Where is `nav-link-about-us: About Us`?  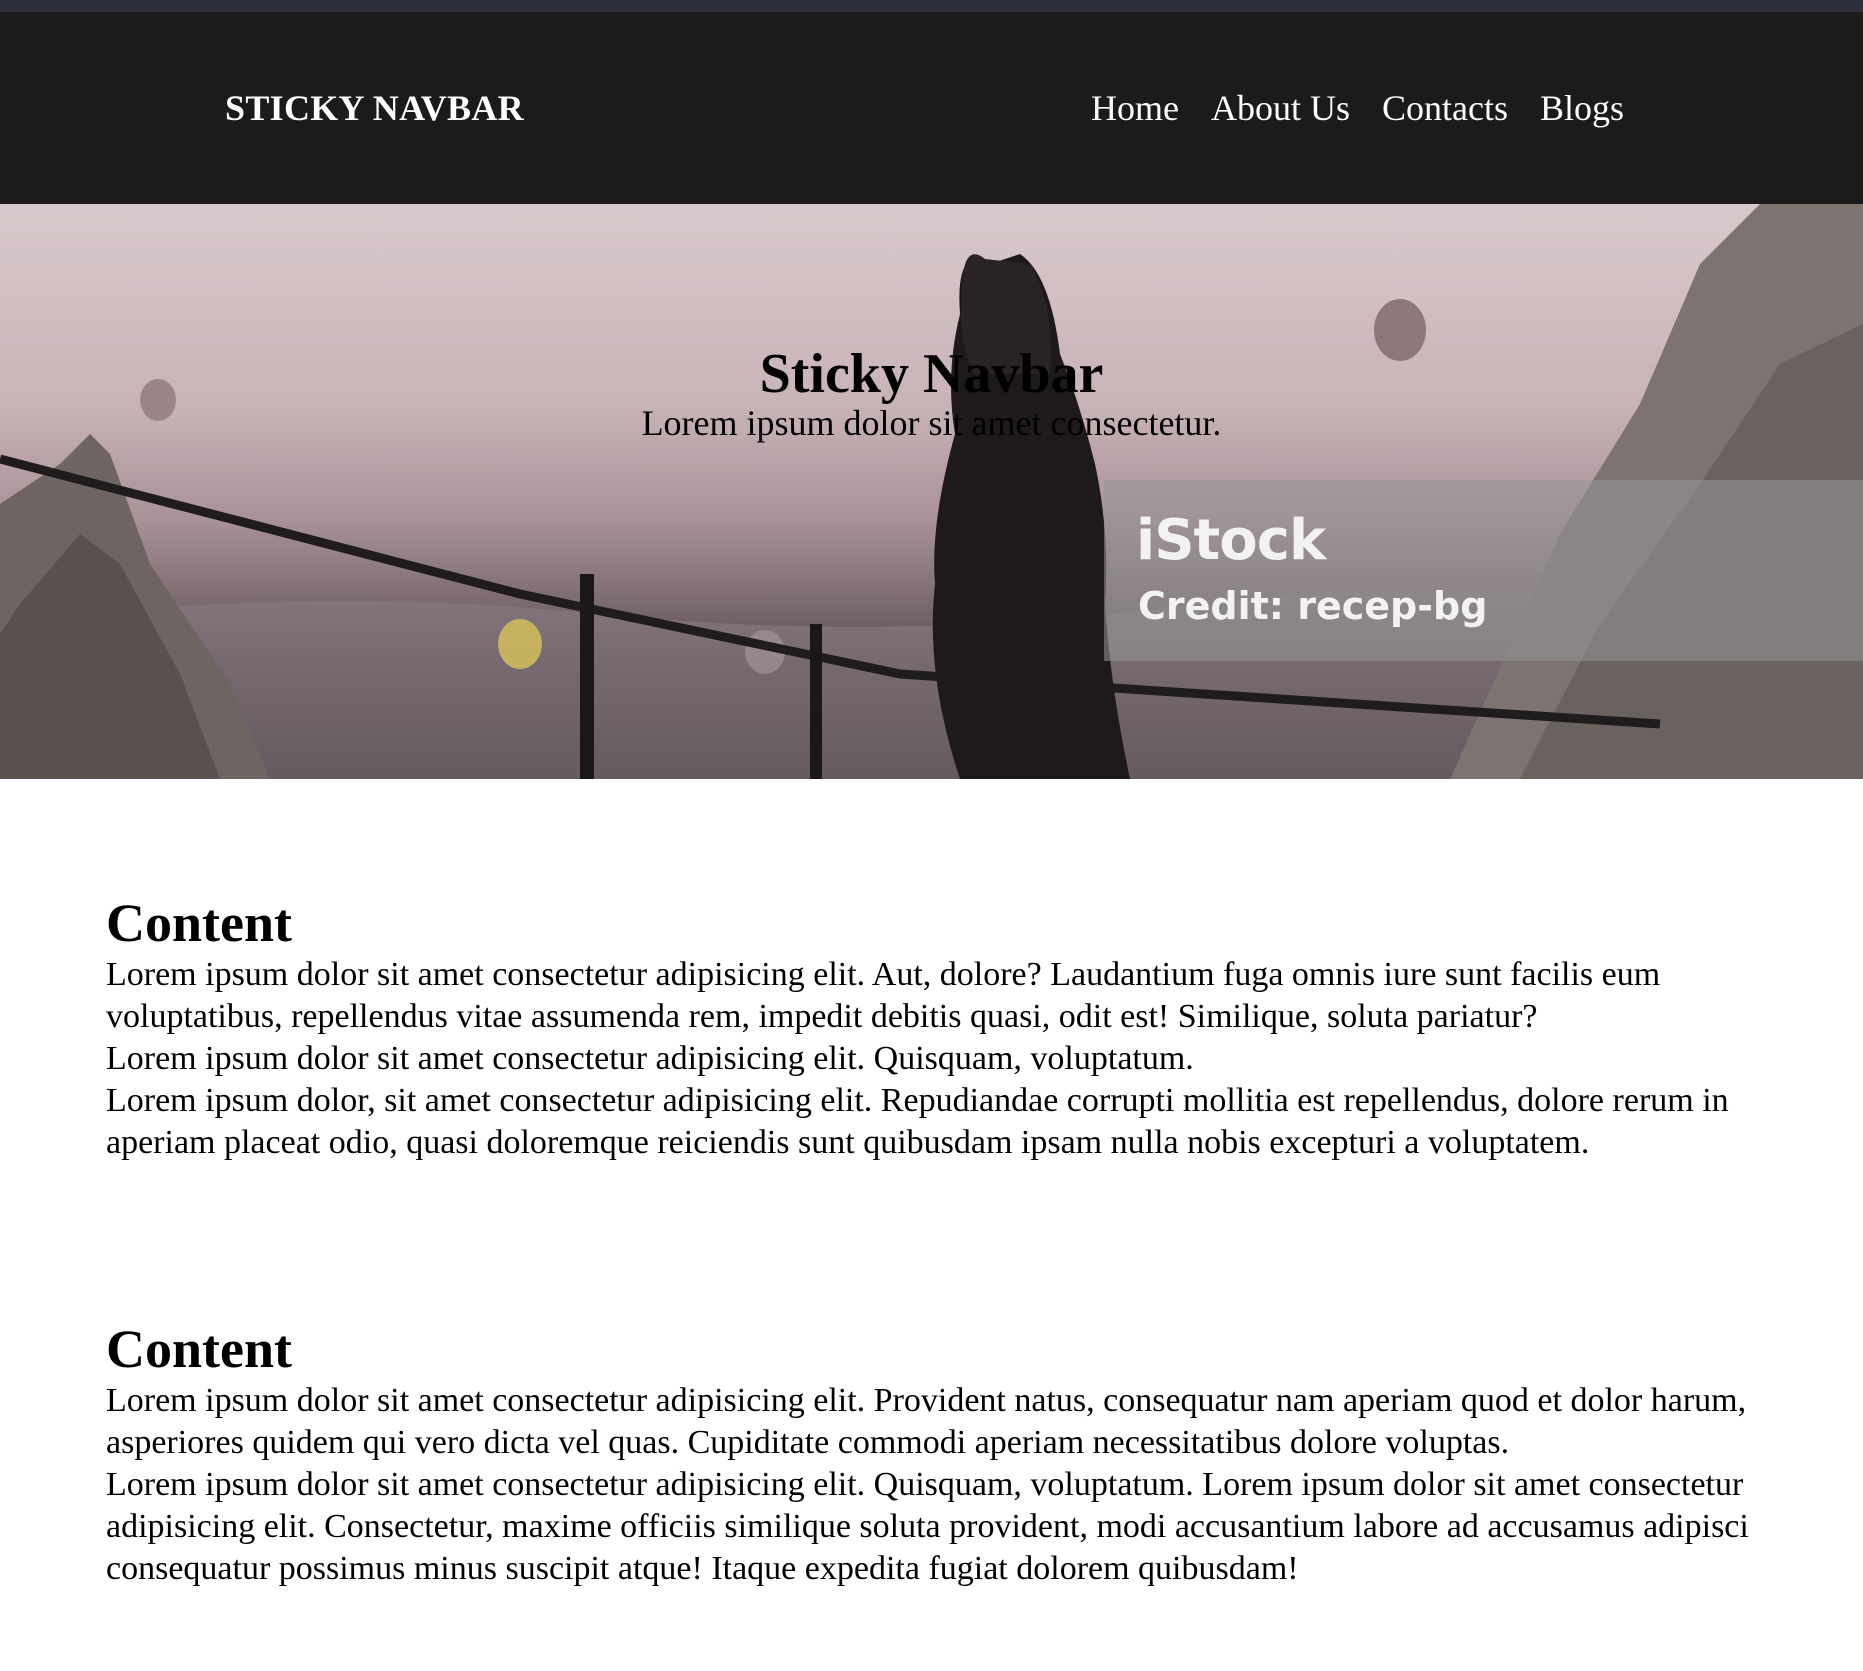 nav-link-about-us: About Us is located at coordinates (1280, 108).